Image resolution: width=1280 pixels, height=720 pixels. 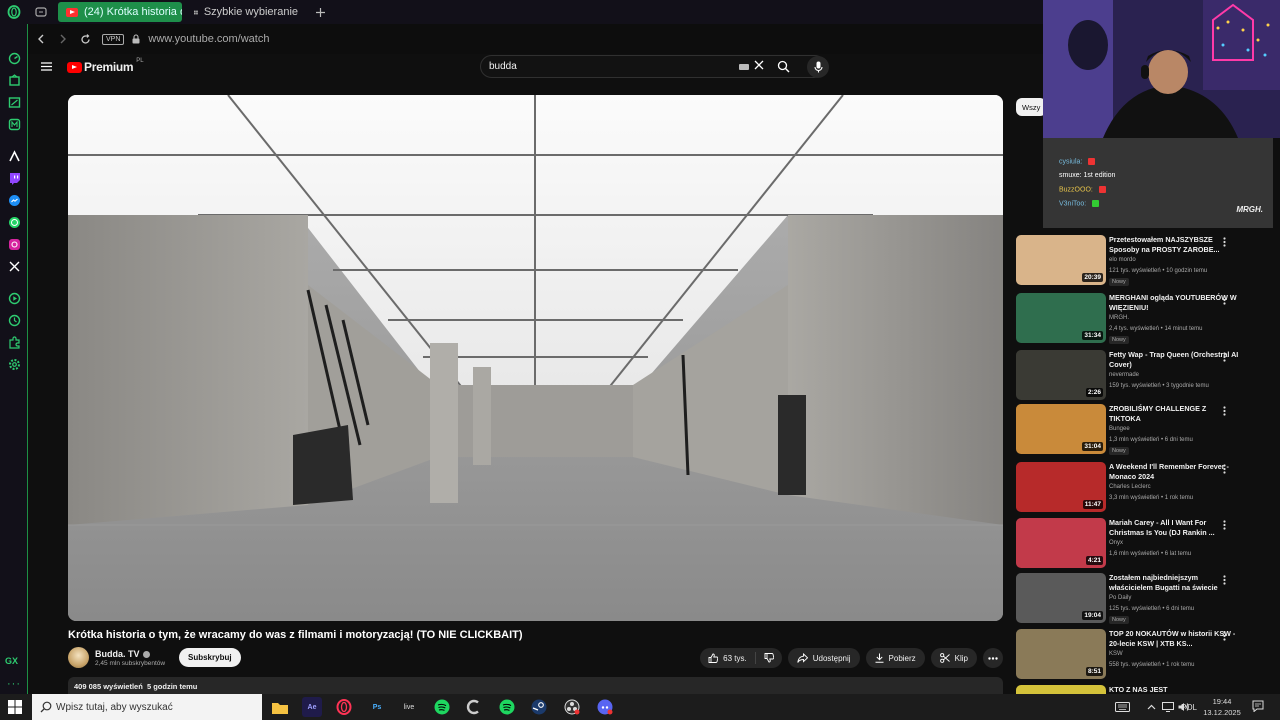 I want to click on recommendation-thumbnail: 8:51, so click(x=1061, y=654).